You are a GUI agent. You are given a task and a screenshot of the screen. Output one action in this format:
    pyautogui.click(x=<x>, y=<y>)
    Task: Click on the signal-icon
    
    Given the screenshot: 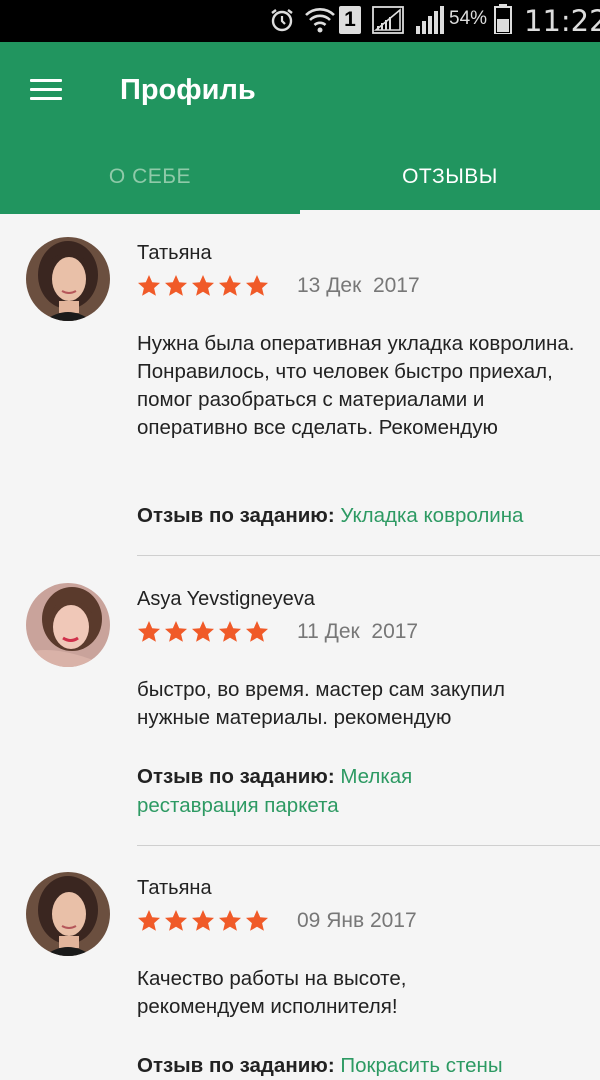 What is the action you would take?
    pyautogui.click(x=430, y=20)
    